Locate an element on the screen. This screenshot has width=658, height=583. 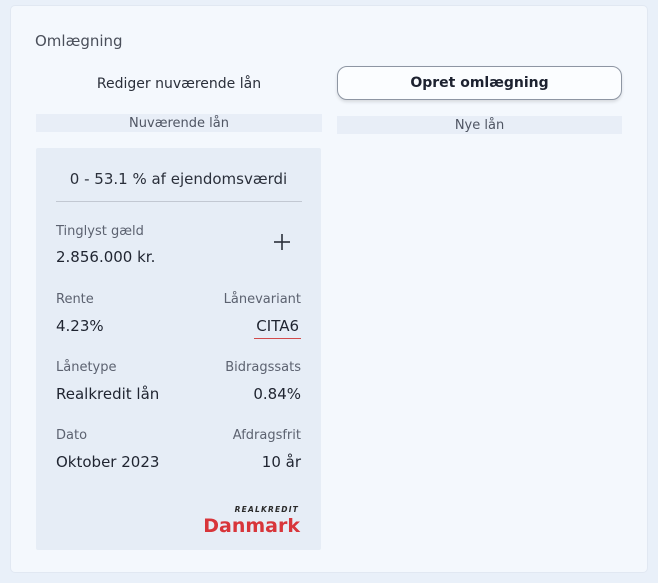
rate-label: Rente is located at coordinates (75, 299).